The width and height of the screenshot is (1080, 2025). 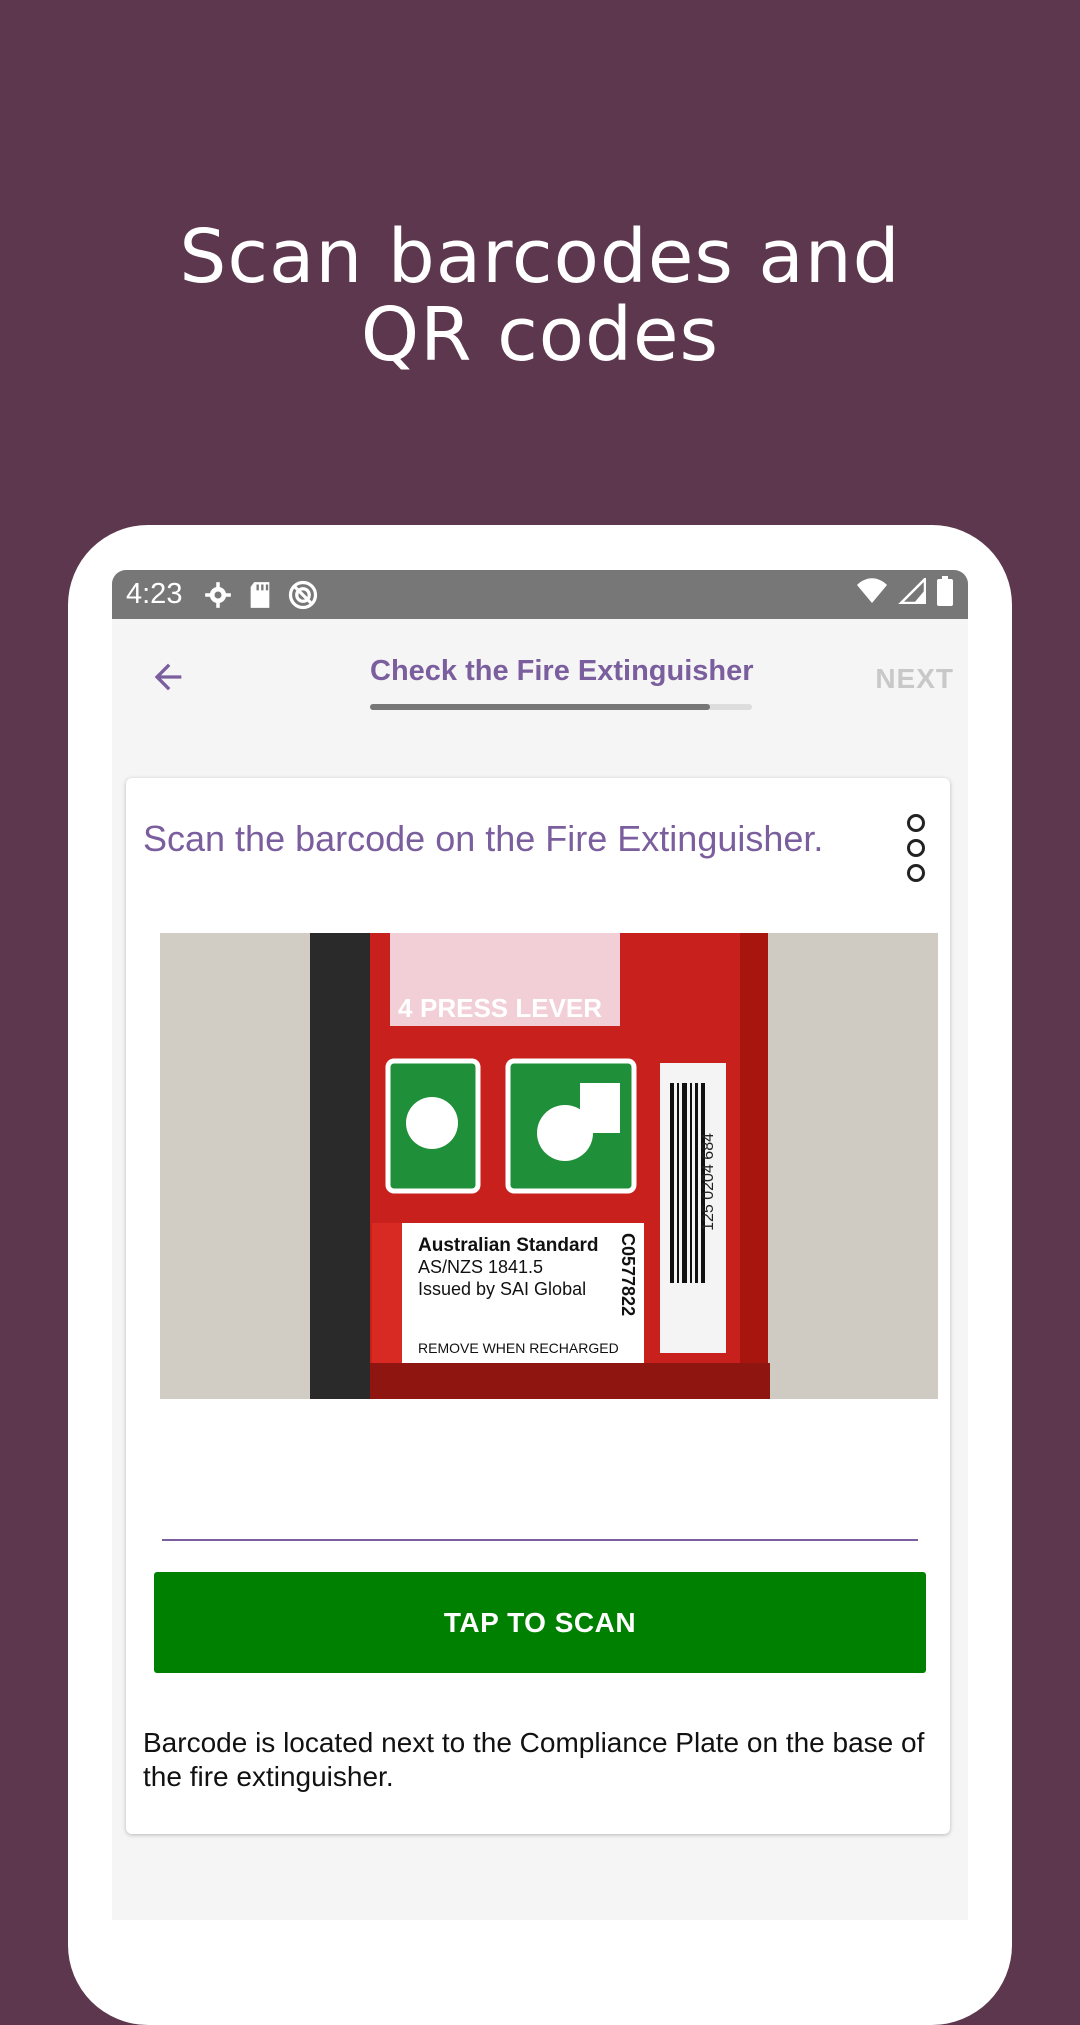 What do you see at coordinates (511, 1008) in the screenshot?
I see `press-lever-text: PRESS LEVER` at bounding box center [511, 1008].